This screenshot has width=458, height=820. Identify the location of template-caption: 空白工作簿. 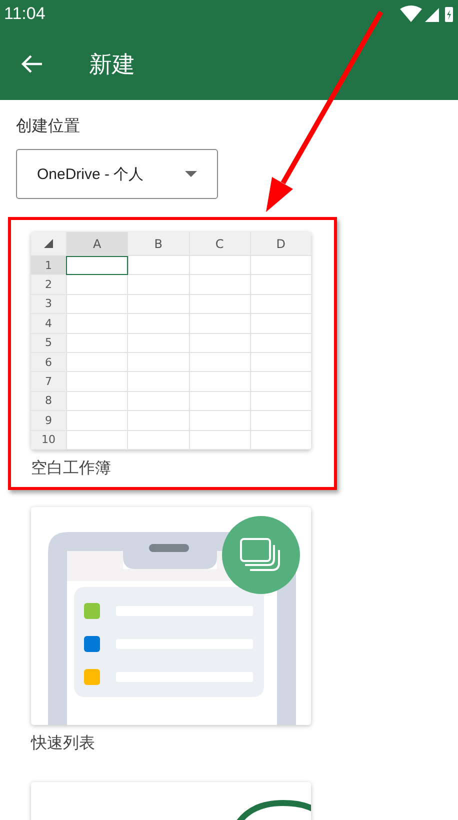
(71, 468).